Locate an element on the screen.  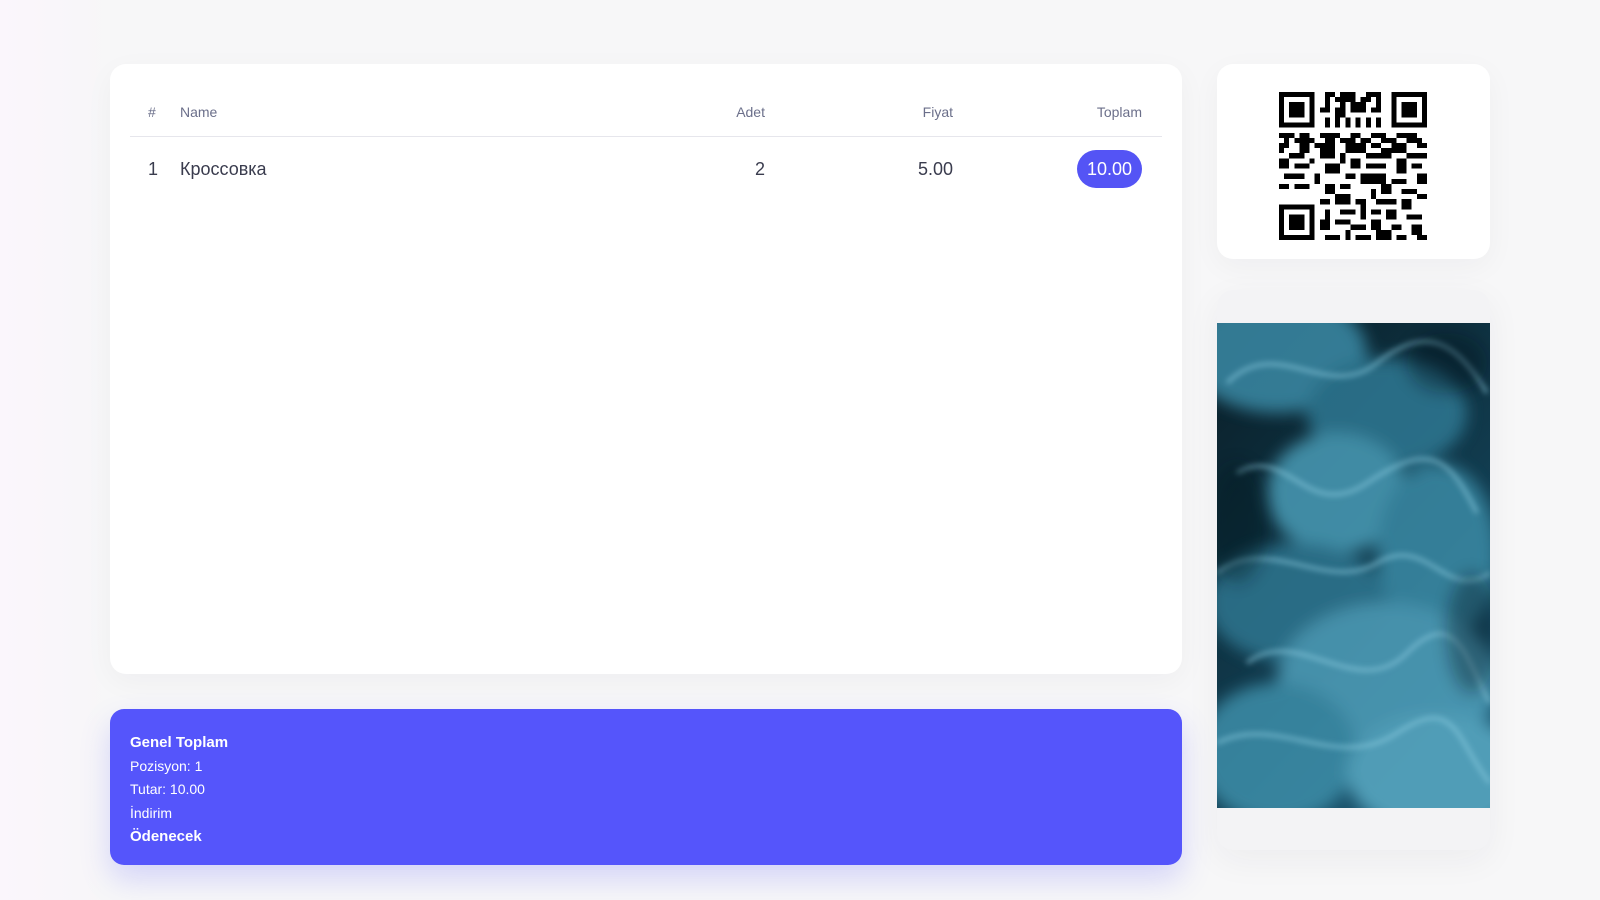
table-row: 1 Кроссовка 2 5.00 10.00 is located at coordinates (646, 169).